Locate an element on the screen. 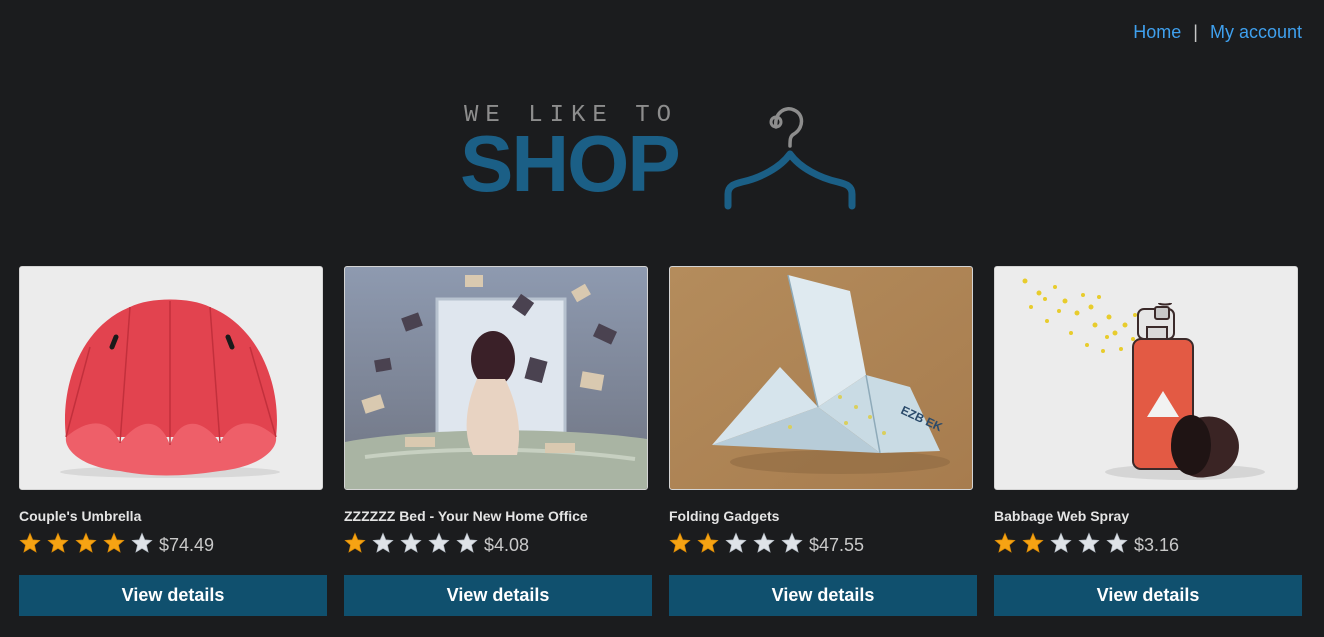  product-title: Folding Gadgets is located at coordinates (823, 516).